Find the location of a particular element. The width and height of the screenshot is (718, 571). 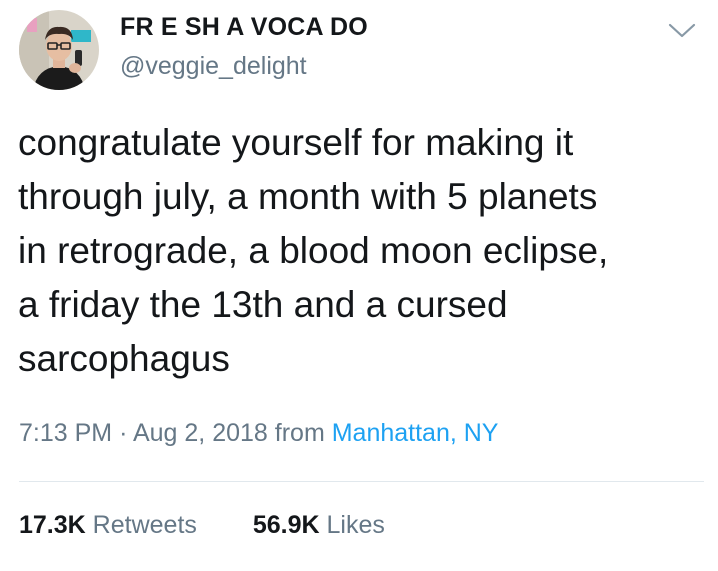

tweet-date: Aug 2, 2018 is located at coordinates (200, 433).